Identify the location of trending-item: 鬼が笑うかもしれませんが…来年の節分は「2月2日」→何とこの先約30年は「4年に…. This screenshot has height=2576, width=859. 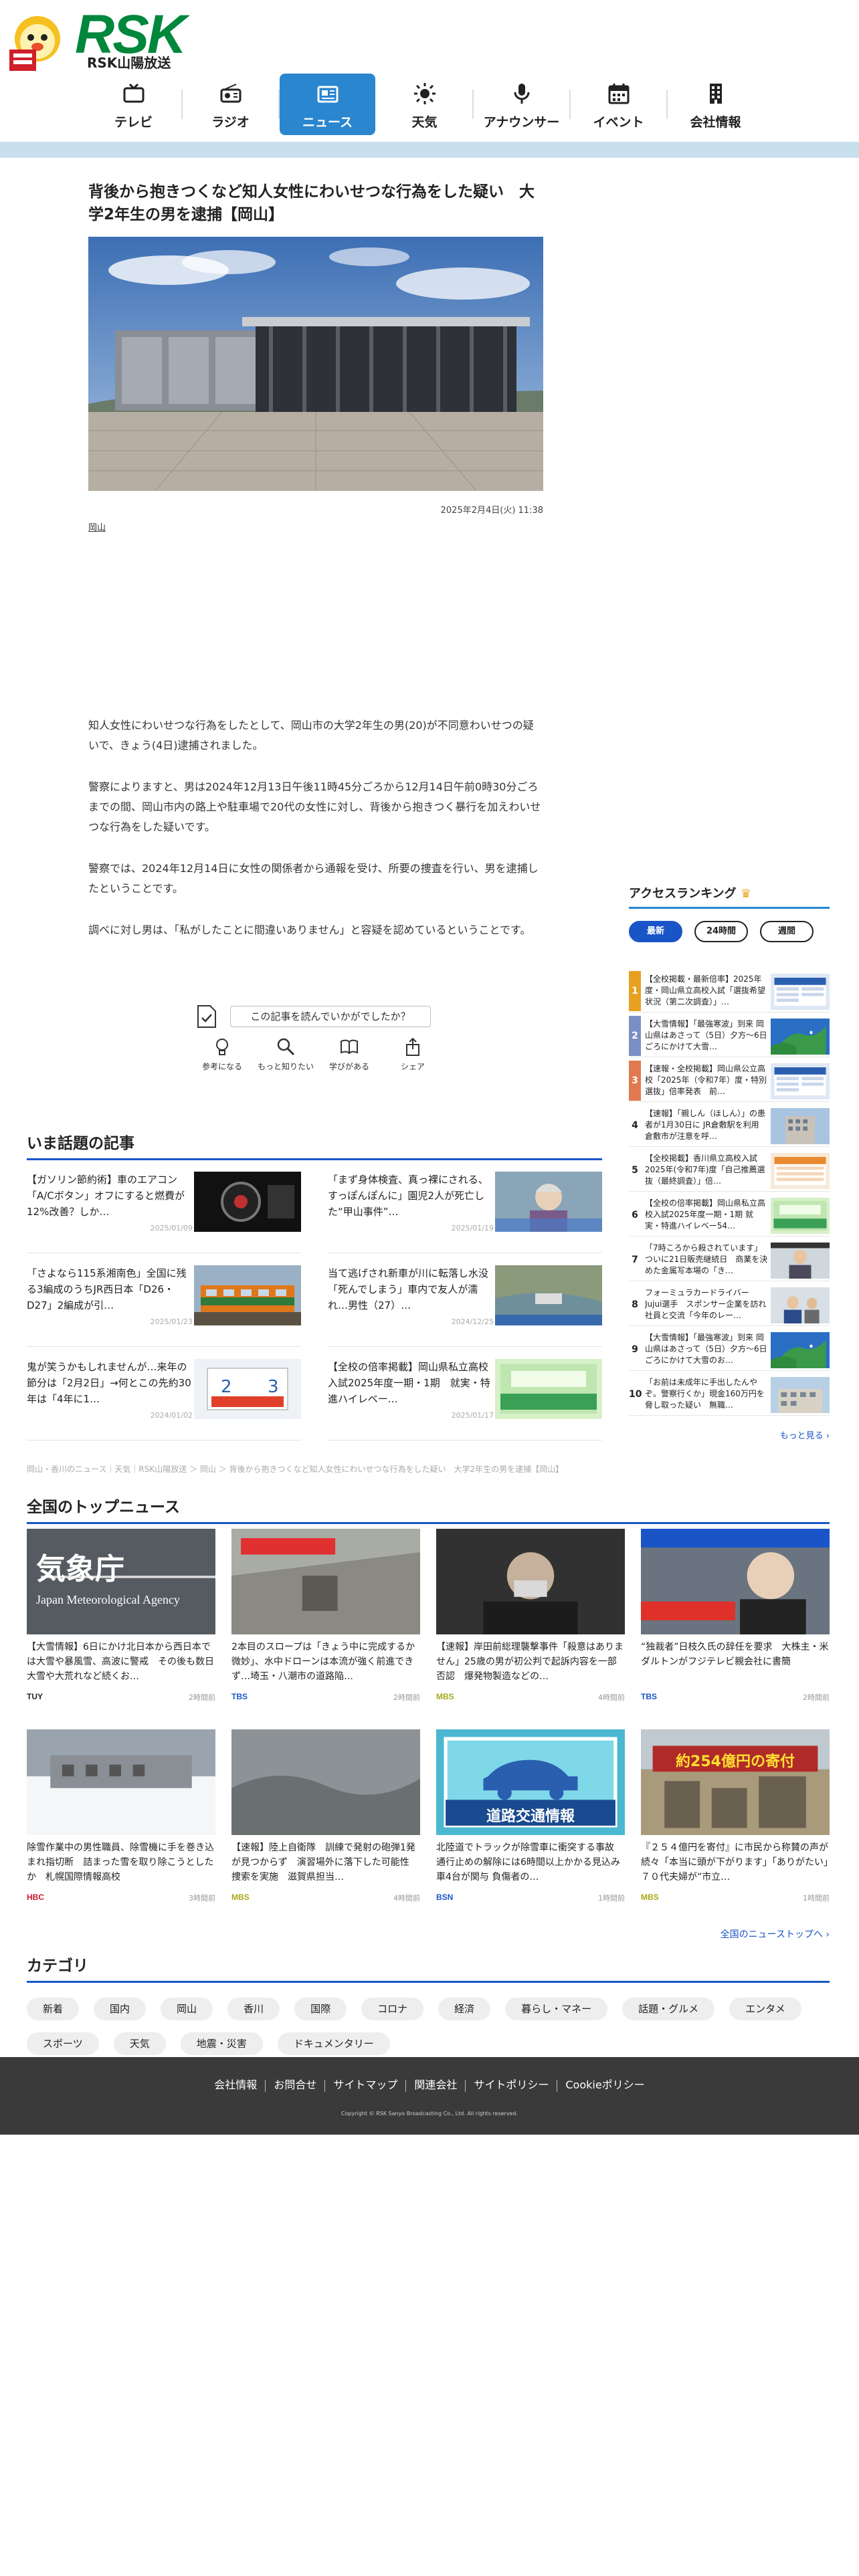
(164, 1399).